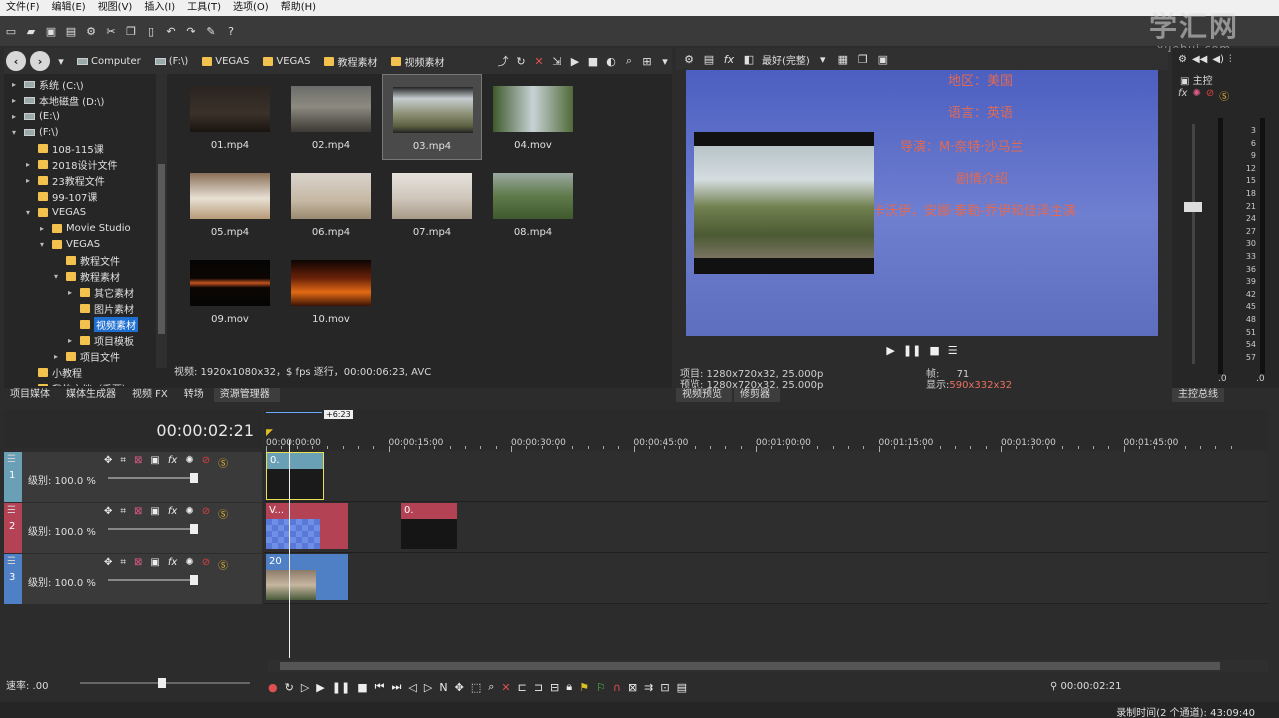 This screenshot has width=1279, height=718. What do you see at coordinates (93, 395) in the screenshot?
I see `tab-media-generators: 媒体生成器` at bounding box center [93, 395].